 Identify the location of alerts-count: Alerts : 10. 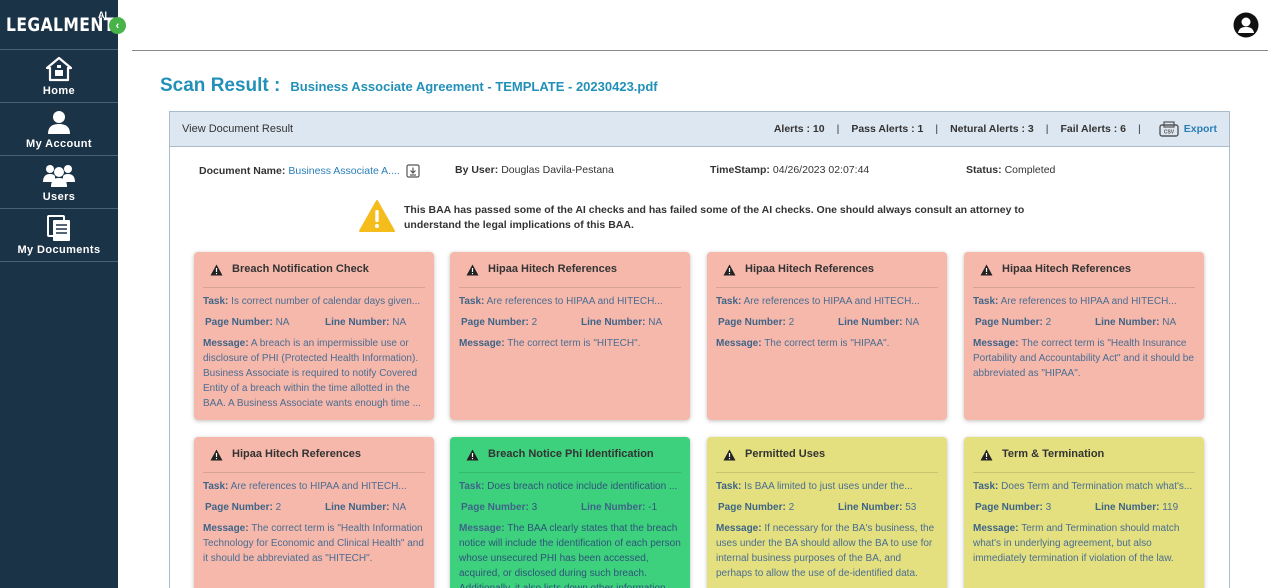
(799, 129).